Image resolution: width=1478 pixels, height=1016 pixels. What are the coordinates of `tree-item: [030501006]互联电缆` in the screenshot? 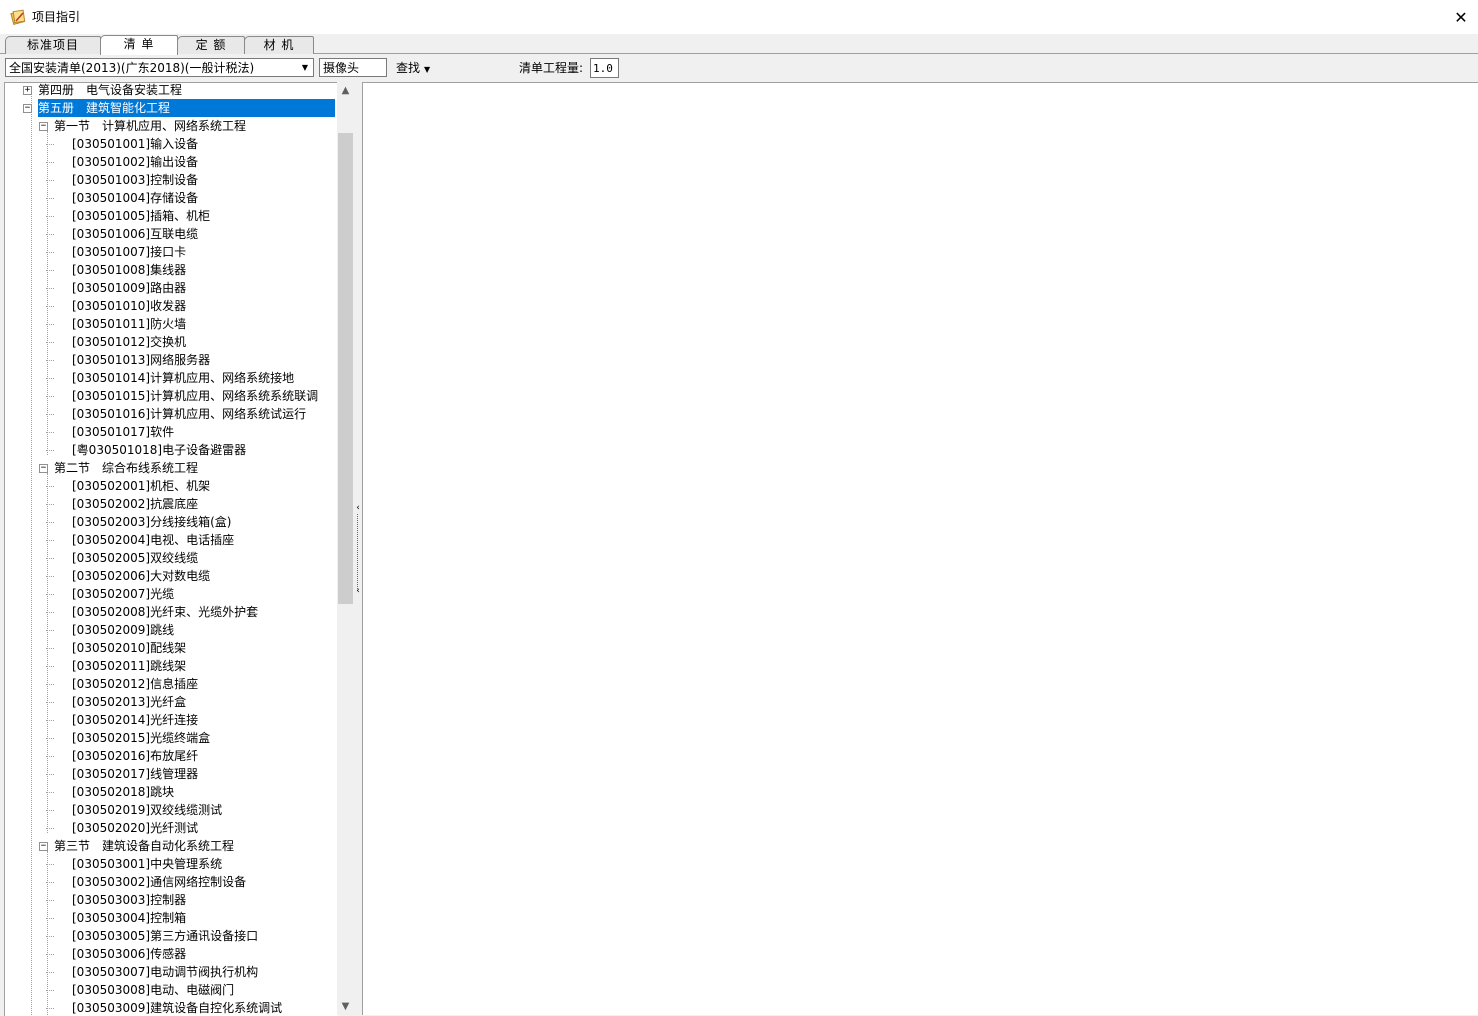 It's located at (135, 234).